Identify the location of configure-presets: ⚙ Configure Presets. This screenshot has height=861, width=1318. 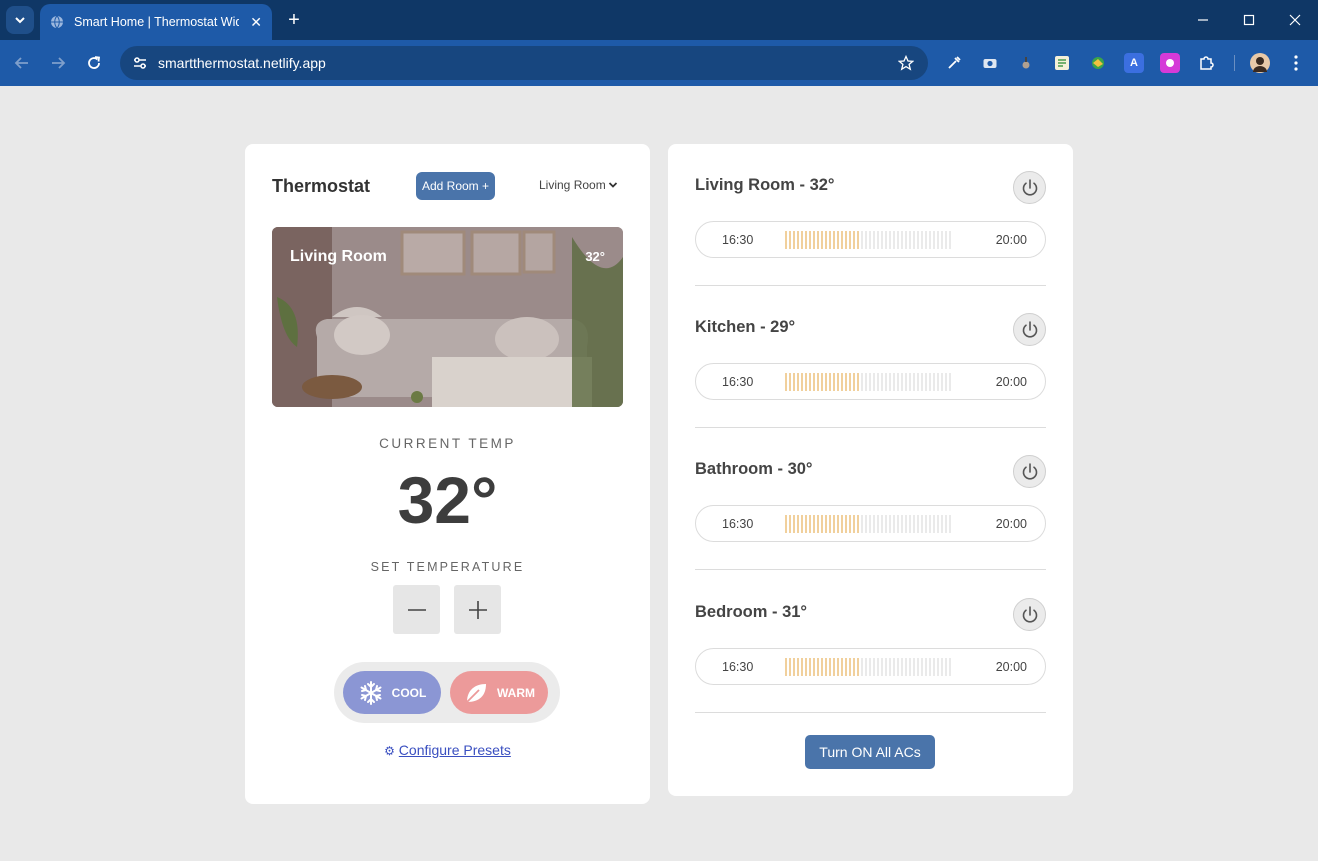
(447, 750).